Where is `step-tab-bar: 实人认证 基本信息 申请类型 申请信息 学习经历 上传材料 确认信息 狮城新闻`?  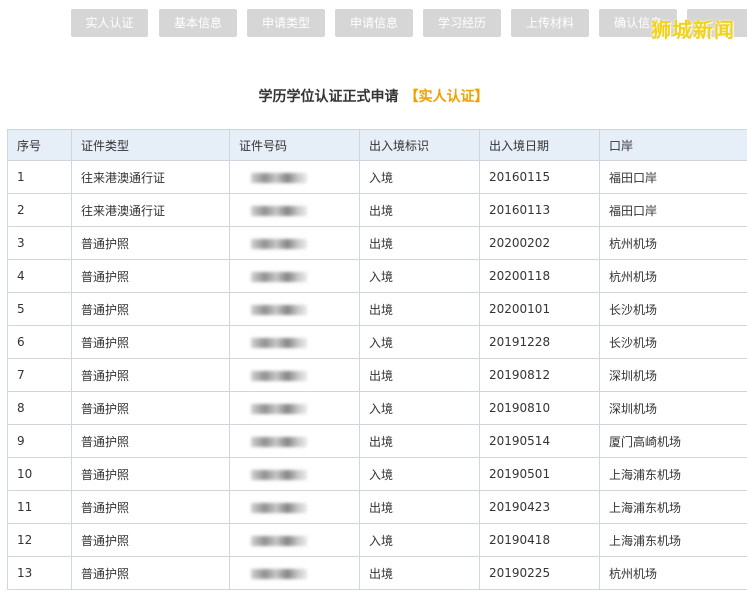
step-tab-bar: 实人认证 基本信息 申请类型 申请信息 学习经历 上传材料 确认信息 狮城新闻 is located at coordinates (373, 30).